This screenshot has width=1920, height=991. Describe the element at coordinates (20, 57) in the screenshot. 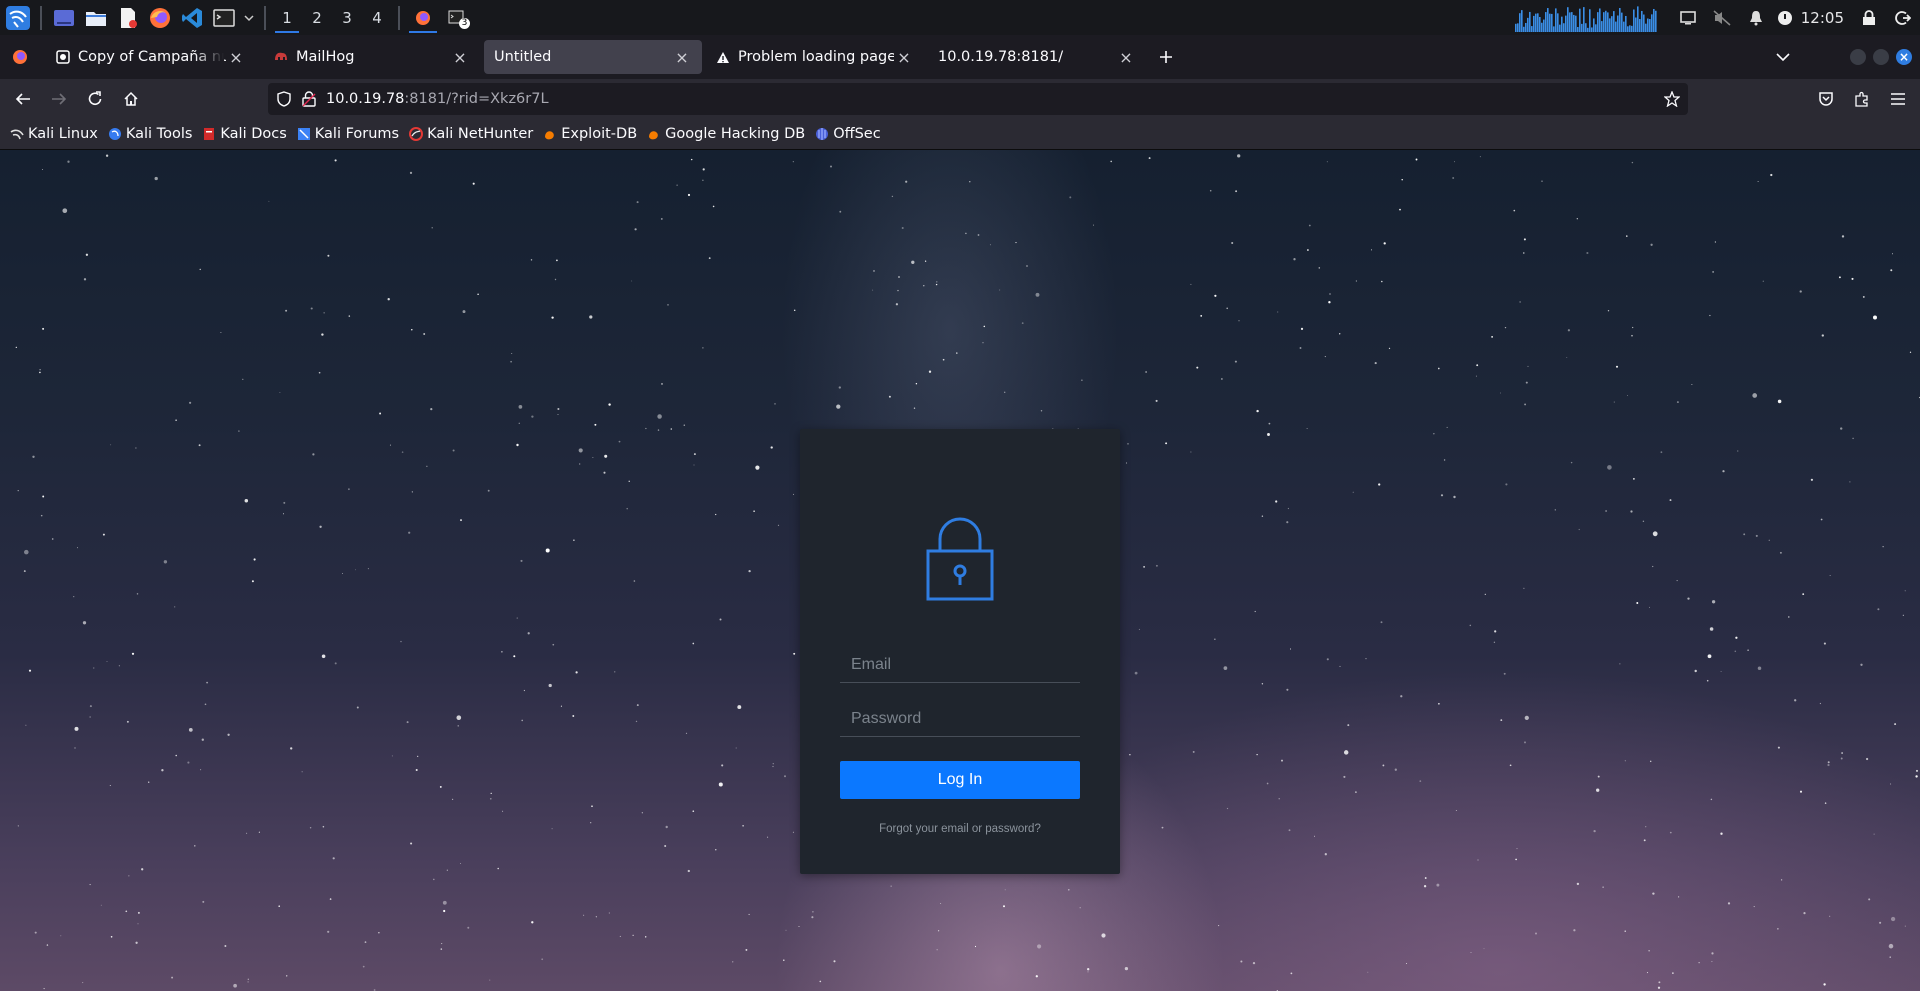

I see `firefox-view-button` at that location.